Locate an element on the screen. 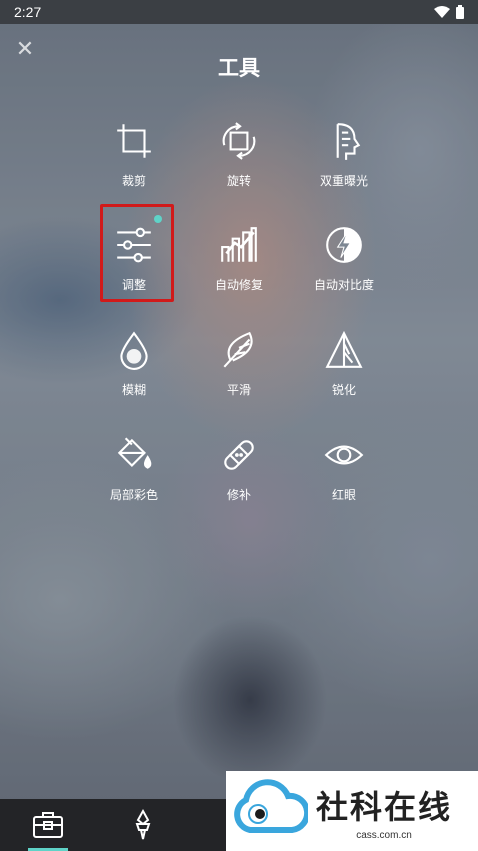  tool-label: 修补 is located at coordinates (238, 495).